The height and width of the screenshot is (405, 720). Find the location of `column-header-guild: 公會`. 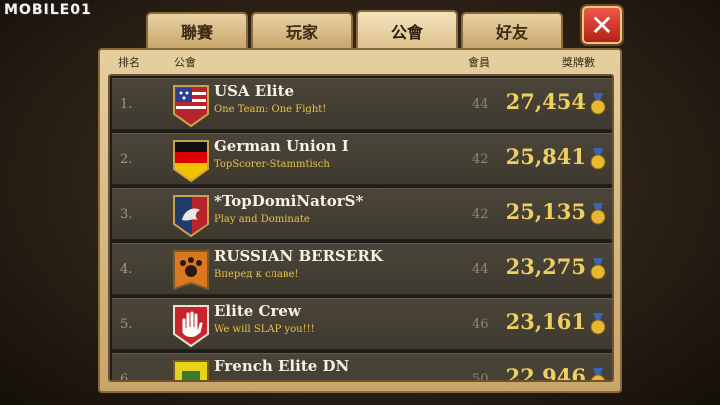

column-header-guild: 公會 is located at coordinates (185, 62).